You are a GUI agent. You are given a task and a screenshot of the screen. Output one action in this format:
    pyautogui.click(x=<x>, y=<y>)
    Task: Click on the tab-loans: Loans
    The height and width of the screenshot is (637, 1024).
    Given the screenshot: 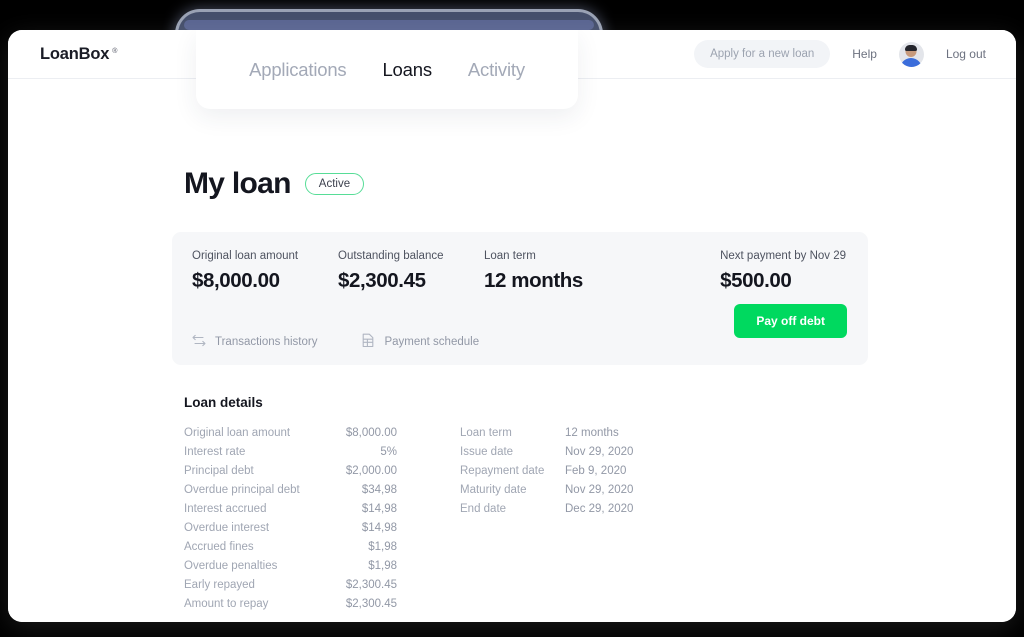 What is the action you would take?
    pyautogui.click(x=407, y=70)
    